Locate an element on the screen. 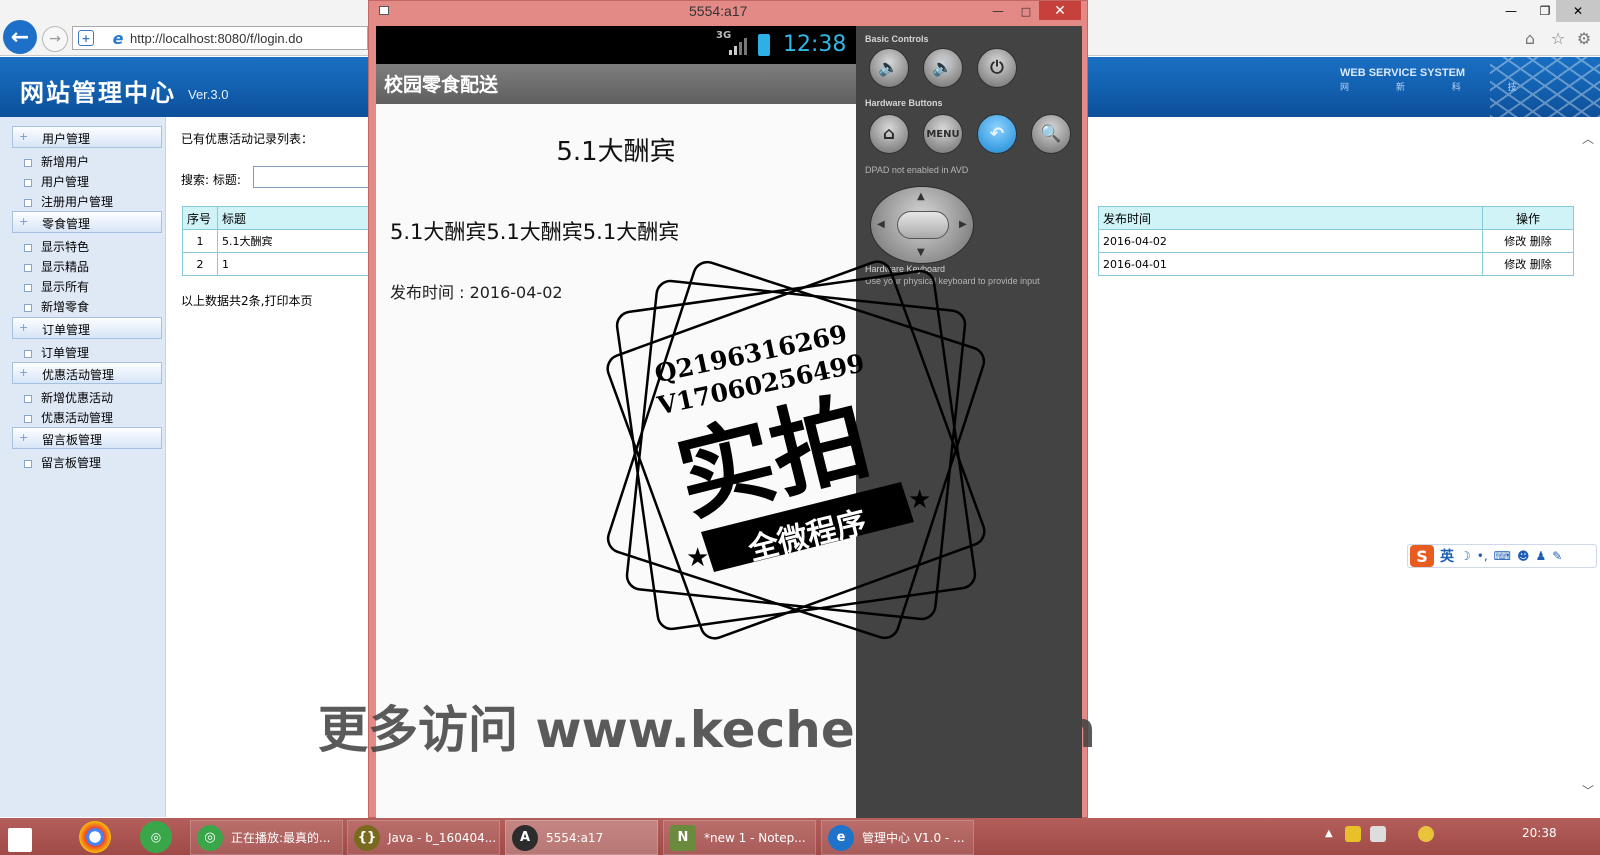  ime-toolbar: S 英 ☽ •, ⌨ ☻ ♟ ✎ is located at coordinates (1502, 556).